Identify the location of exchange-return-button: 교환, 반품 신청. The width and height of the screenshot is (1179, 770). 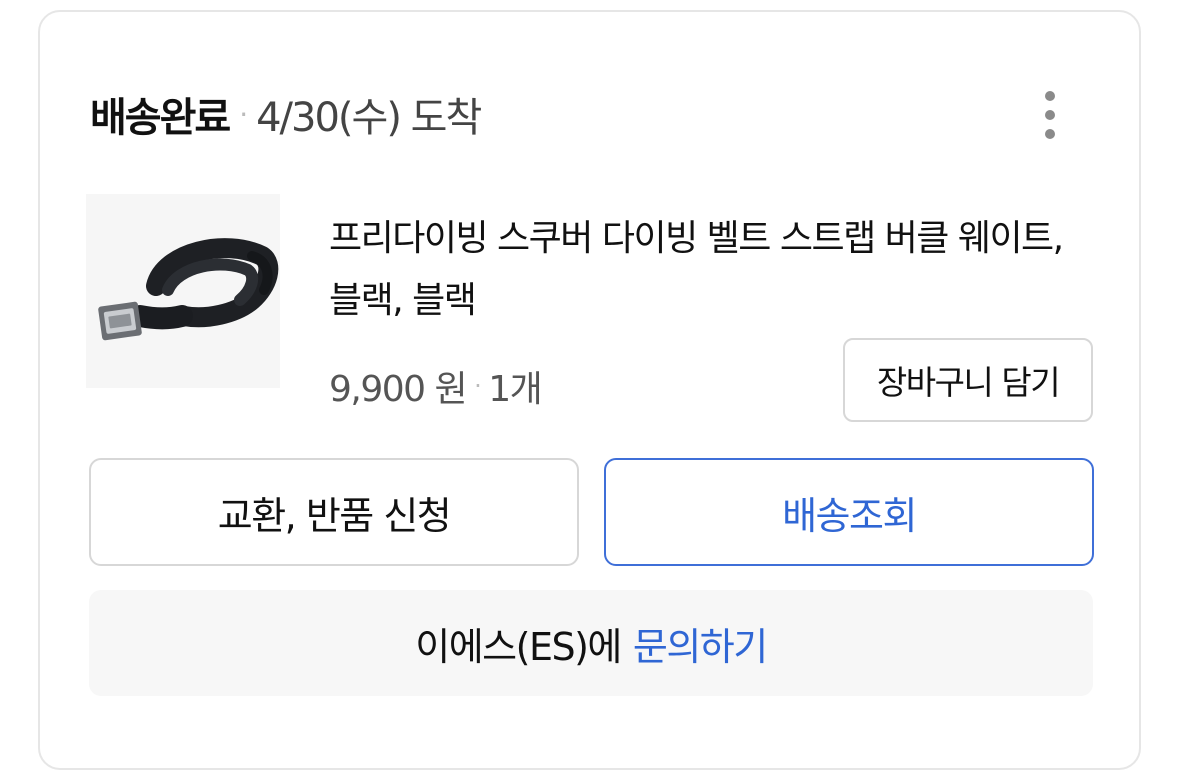
(334, 512).